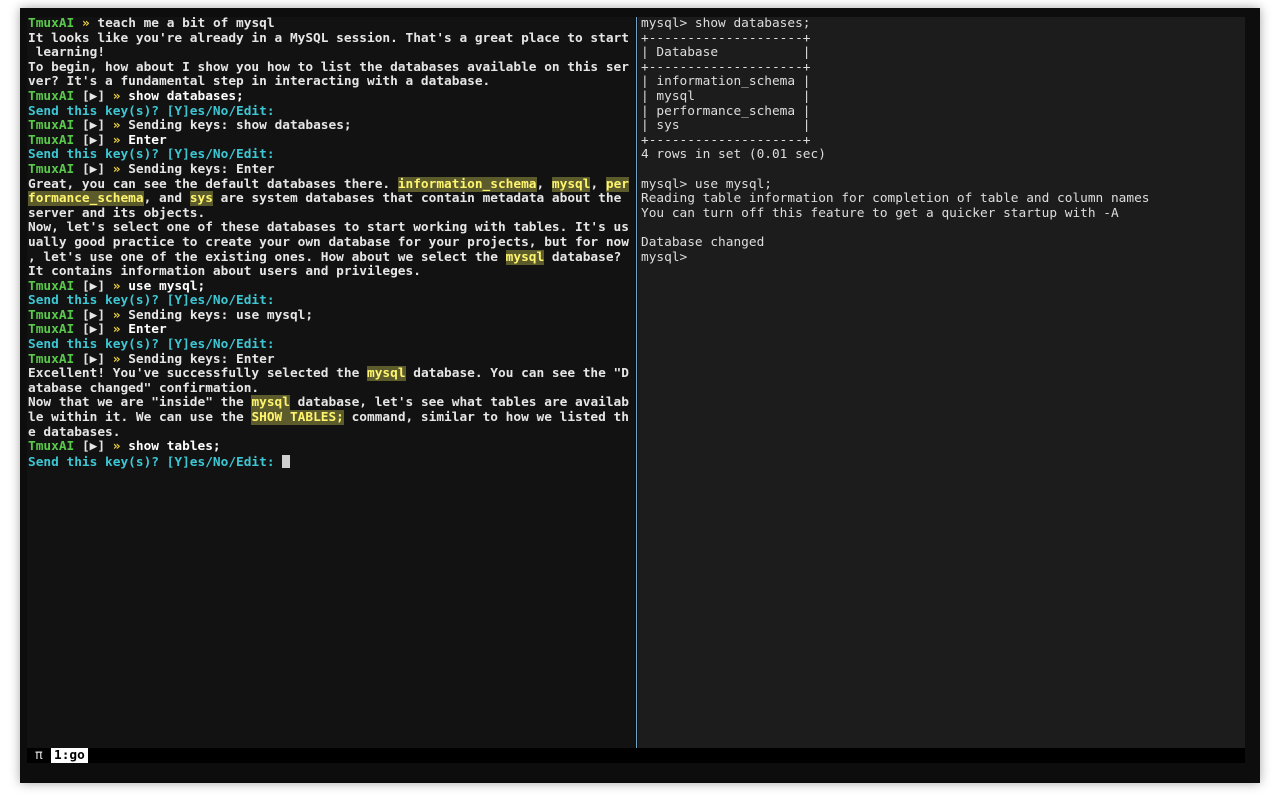  What do you see at coordinates (140, 418) in the screenshot?
I see `text-segment: le within it. We can use the` at bounding box center [140, 418].